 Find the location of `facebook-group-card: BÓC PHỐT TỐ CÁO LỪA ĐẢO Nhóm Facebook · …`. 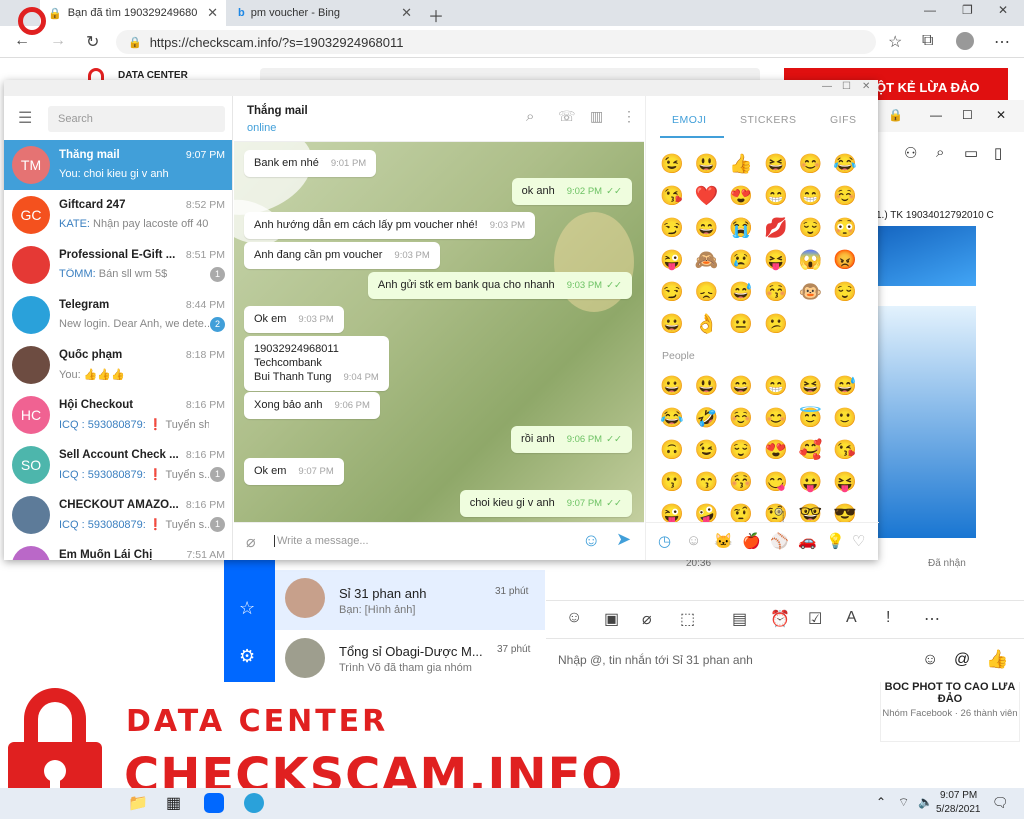

facebook-group-card: BÓC PHỐT TỐ CÁO LỪA ĐẢO Nhóm Facebook · … is located at coordinates (950, 707).